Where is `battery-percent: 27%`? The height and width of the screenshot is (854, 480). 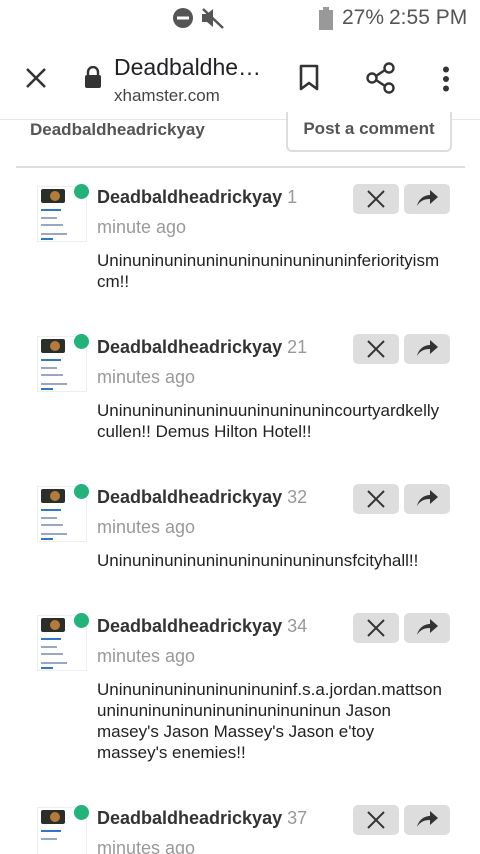
battery-percent: 27% is located at coordinates (363, 17).